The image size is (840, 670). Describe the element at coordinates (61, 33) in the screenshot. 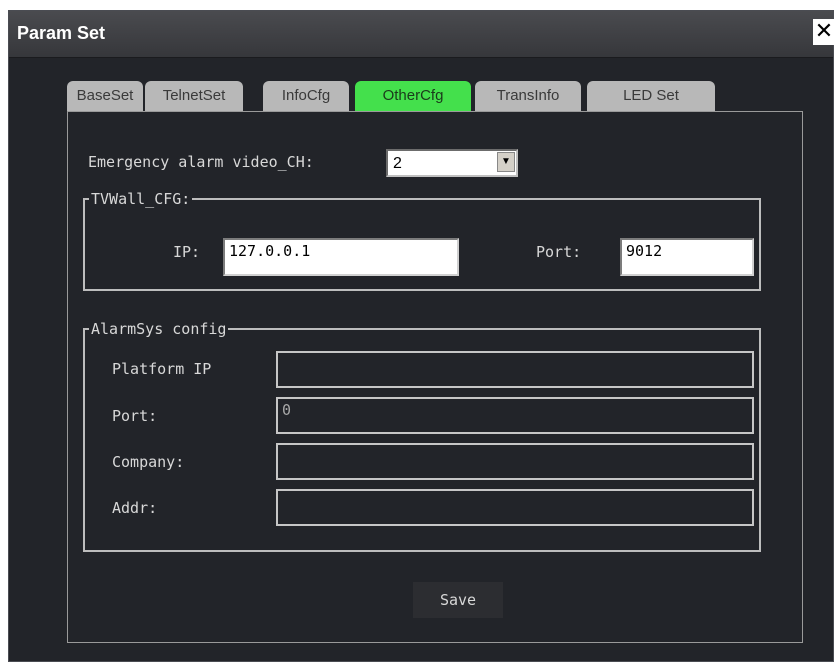

I see `window-title: Param Set` at that location.